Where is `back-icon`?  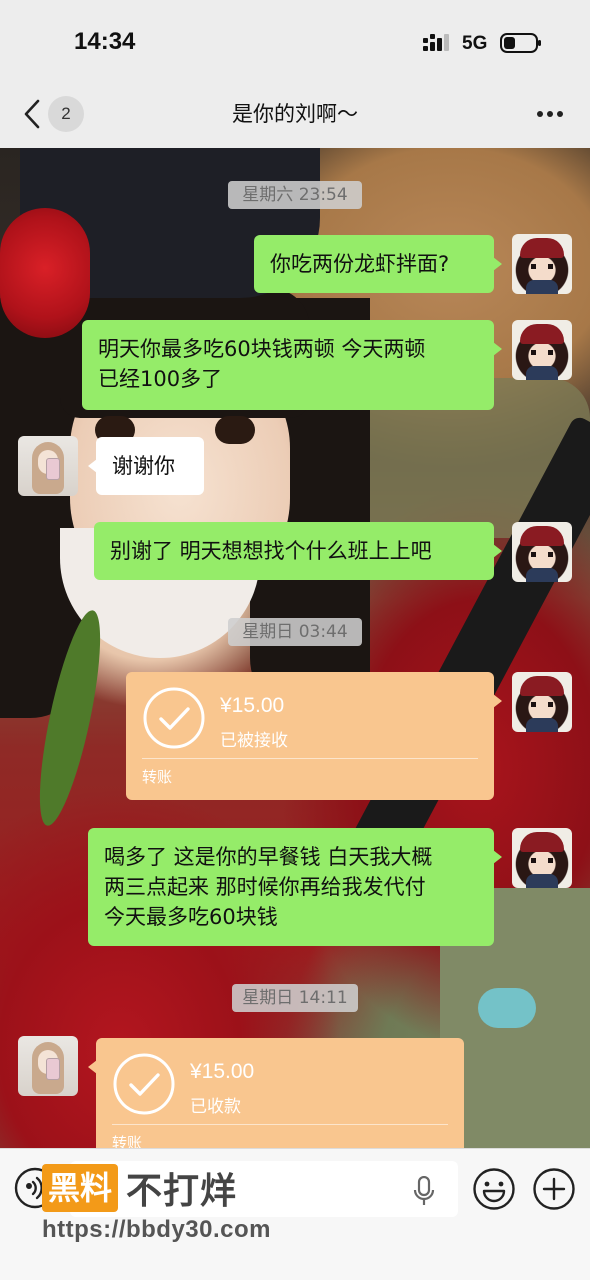 back-icon is located at coordinates (32, 114).